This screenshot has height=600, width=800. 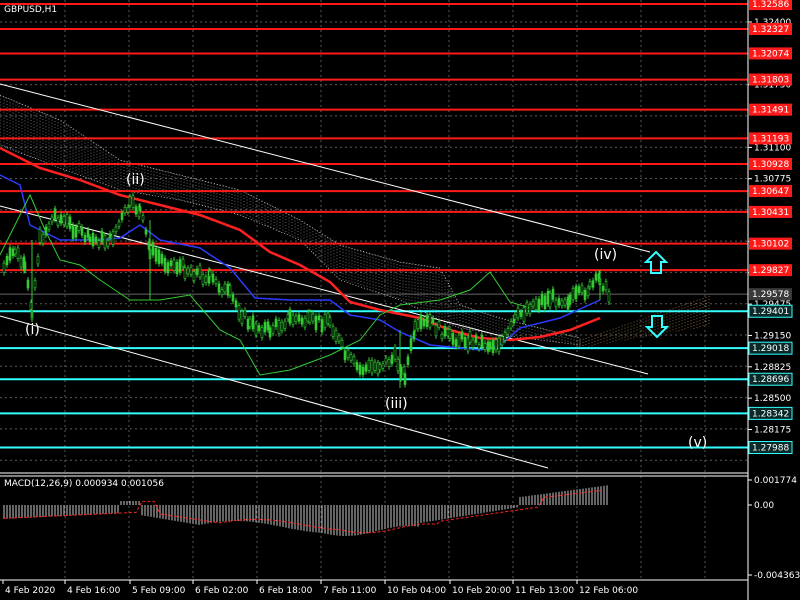 I want to click on wave-label-iv: (iv), so click(x=605, y=255).